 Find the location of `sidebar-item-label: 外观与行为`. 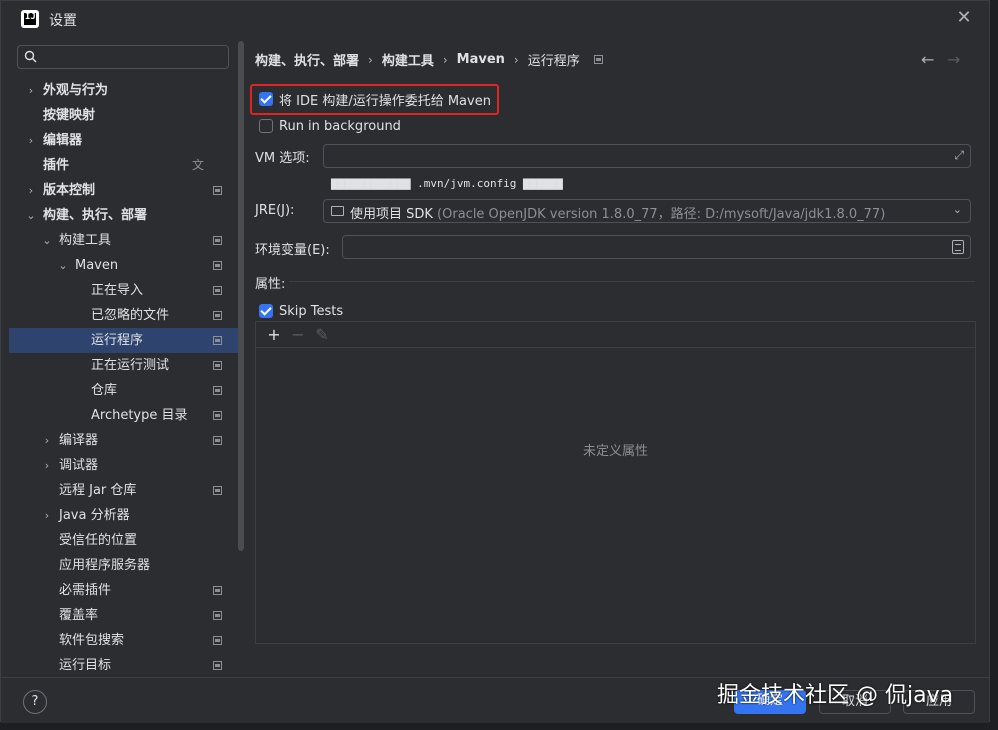

sidebar-item-label: 外观与行为 is located at coordinates (76, 90).